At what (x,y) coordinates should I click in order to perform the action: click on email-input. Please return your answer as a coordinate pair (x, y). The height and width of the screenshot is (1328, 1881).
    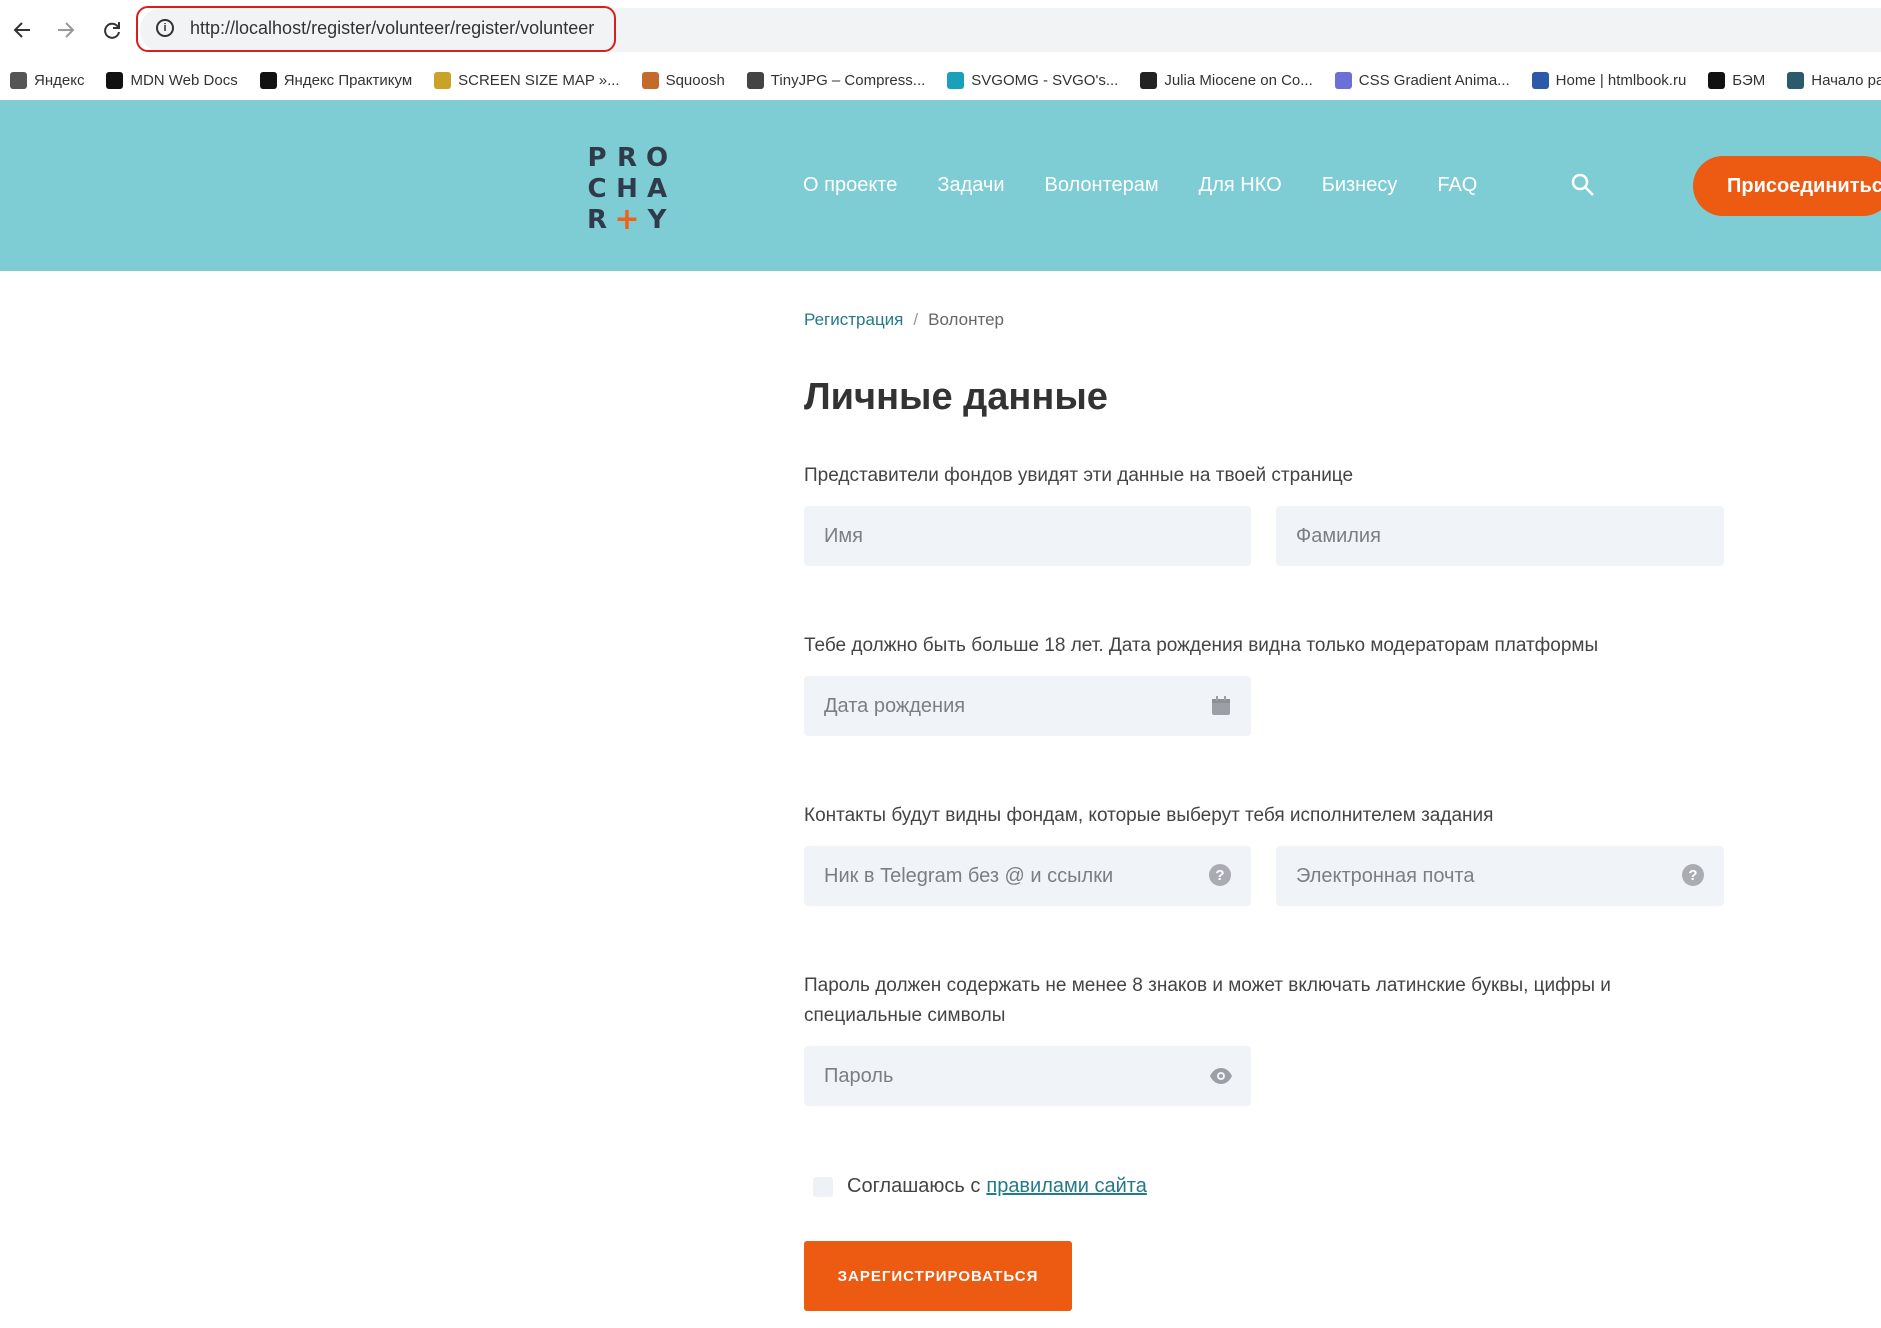
    Looking at the image, I should click on (1500, 876).